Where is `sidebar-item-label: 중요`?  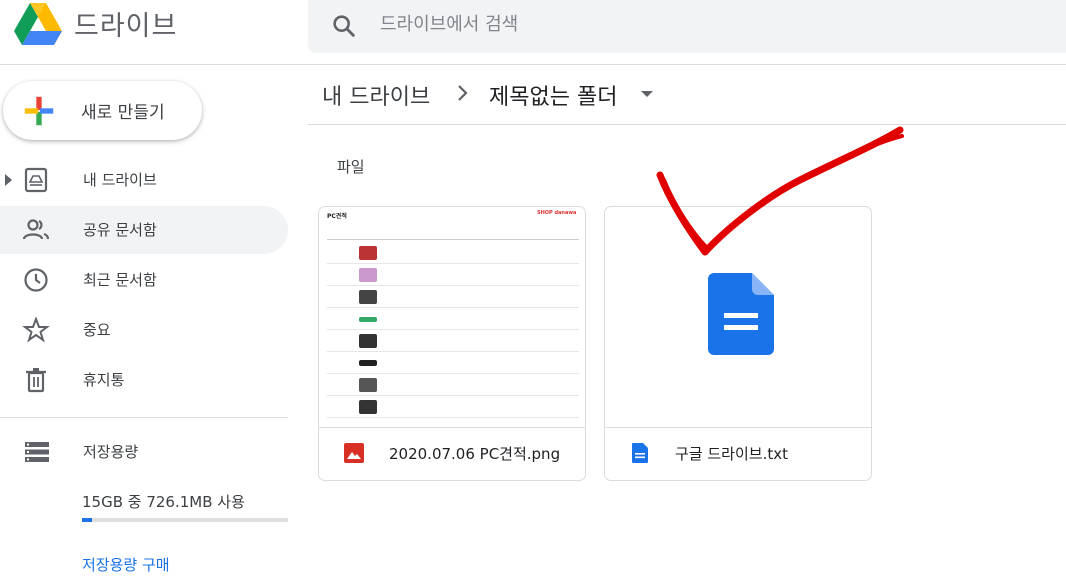 sidebar-item-label: 중요 is located at coordinates (97, 330).